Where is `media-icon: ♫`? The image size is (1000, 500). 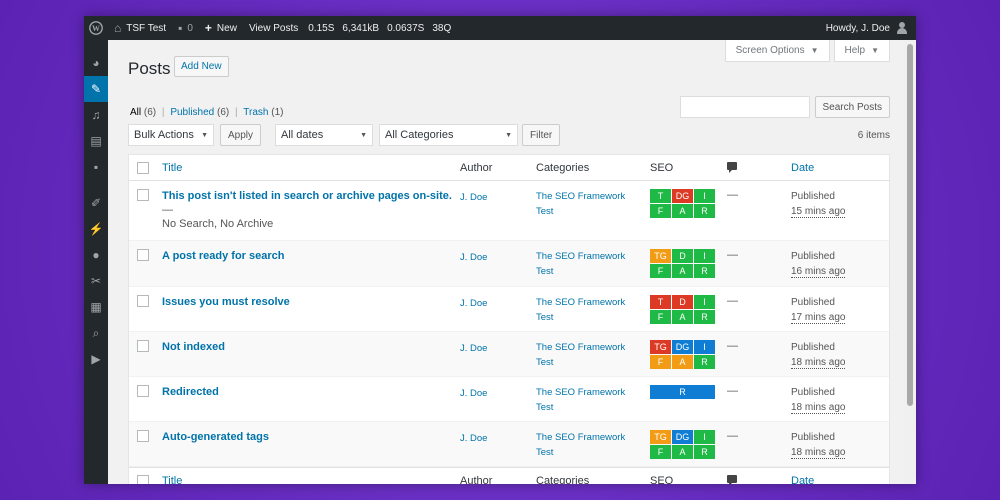
media-icon: ♫ is located at coordinates (96, 115).